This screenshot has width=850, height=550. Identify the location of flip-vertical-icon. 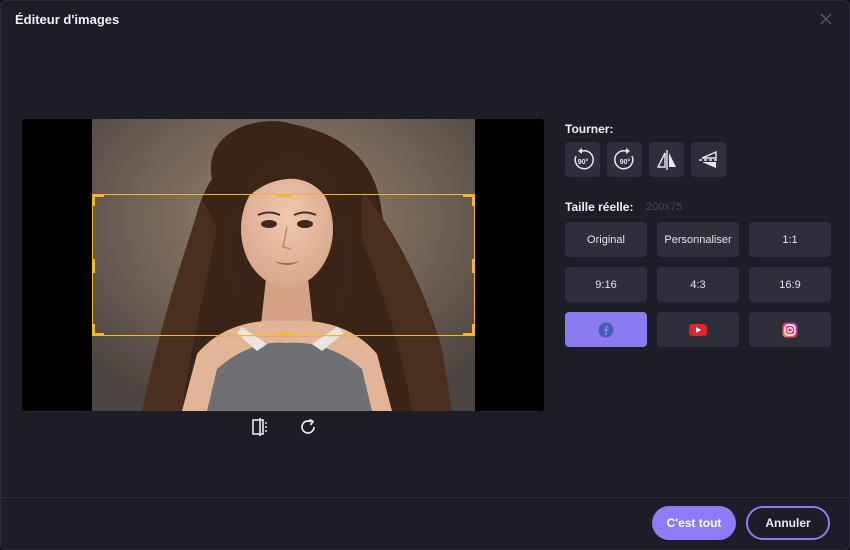
(708, 159).